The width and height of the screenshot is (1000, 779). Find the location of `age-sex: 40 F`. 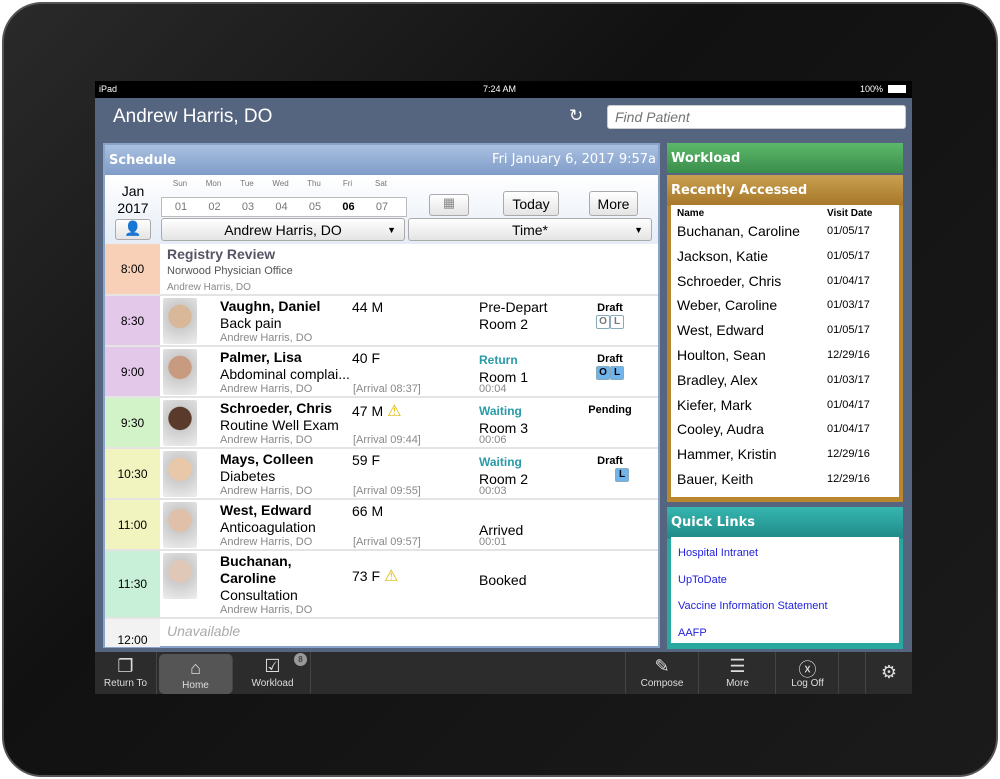

age-sex: 40 F is located at coordinates (366, 358).